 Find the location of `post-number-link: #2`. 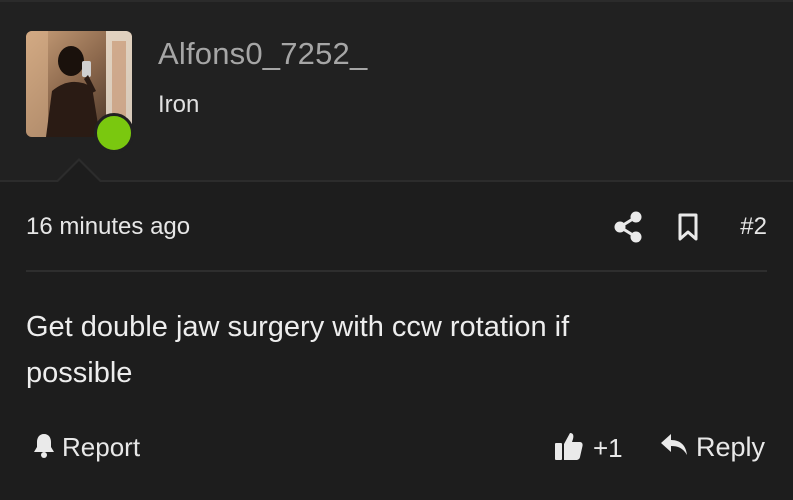

post-number-link: #2 is located at coordinates (753, 227).